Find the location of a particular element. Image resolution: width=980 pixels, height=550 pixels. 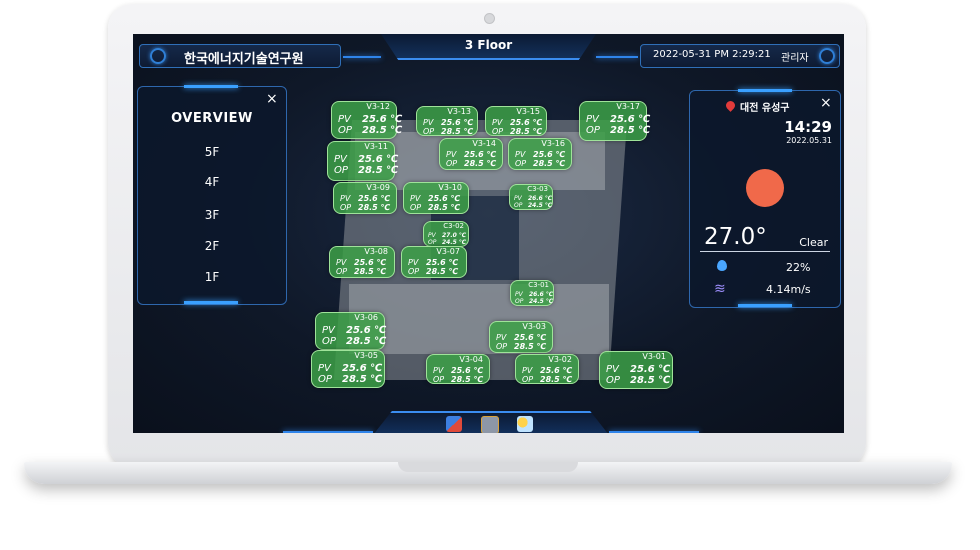

weather-condition: Clear is located at coordinates (813, 242).